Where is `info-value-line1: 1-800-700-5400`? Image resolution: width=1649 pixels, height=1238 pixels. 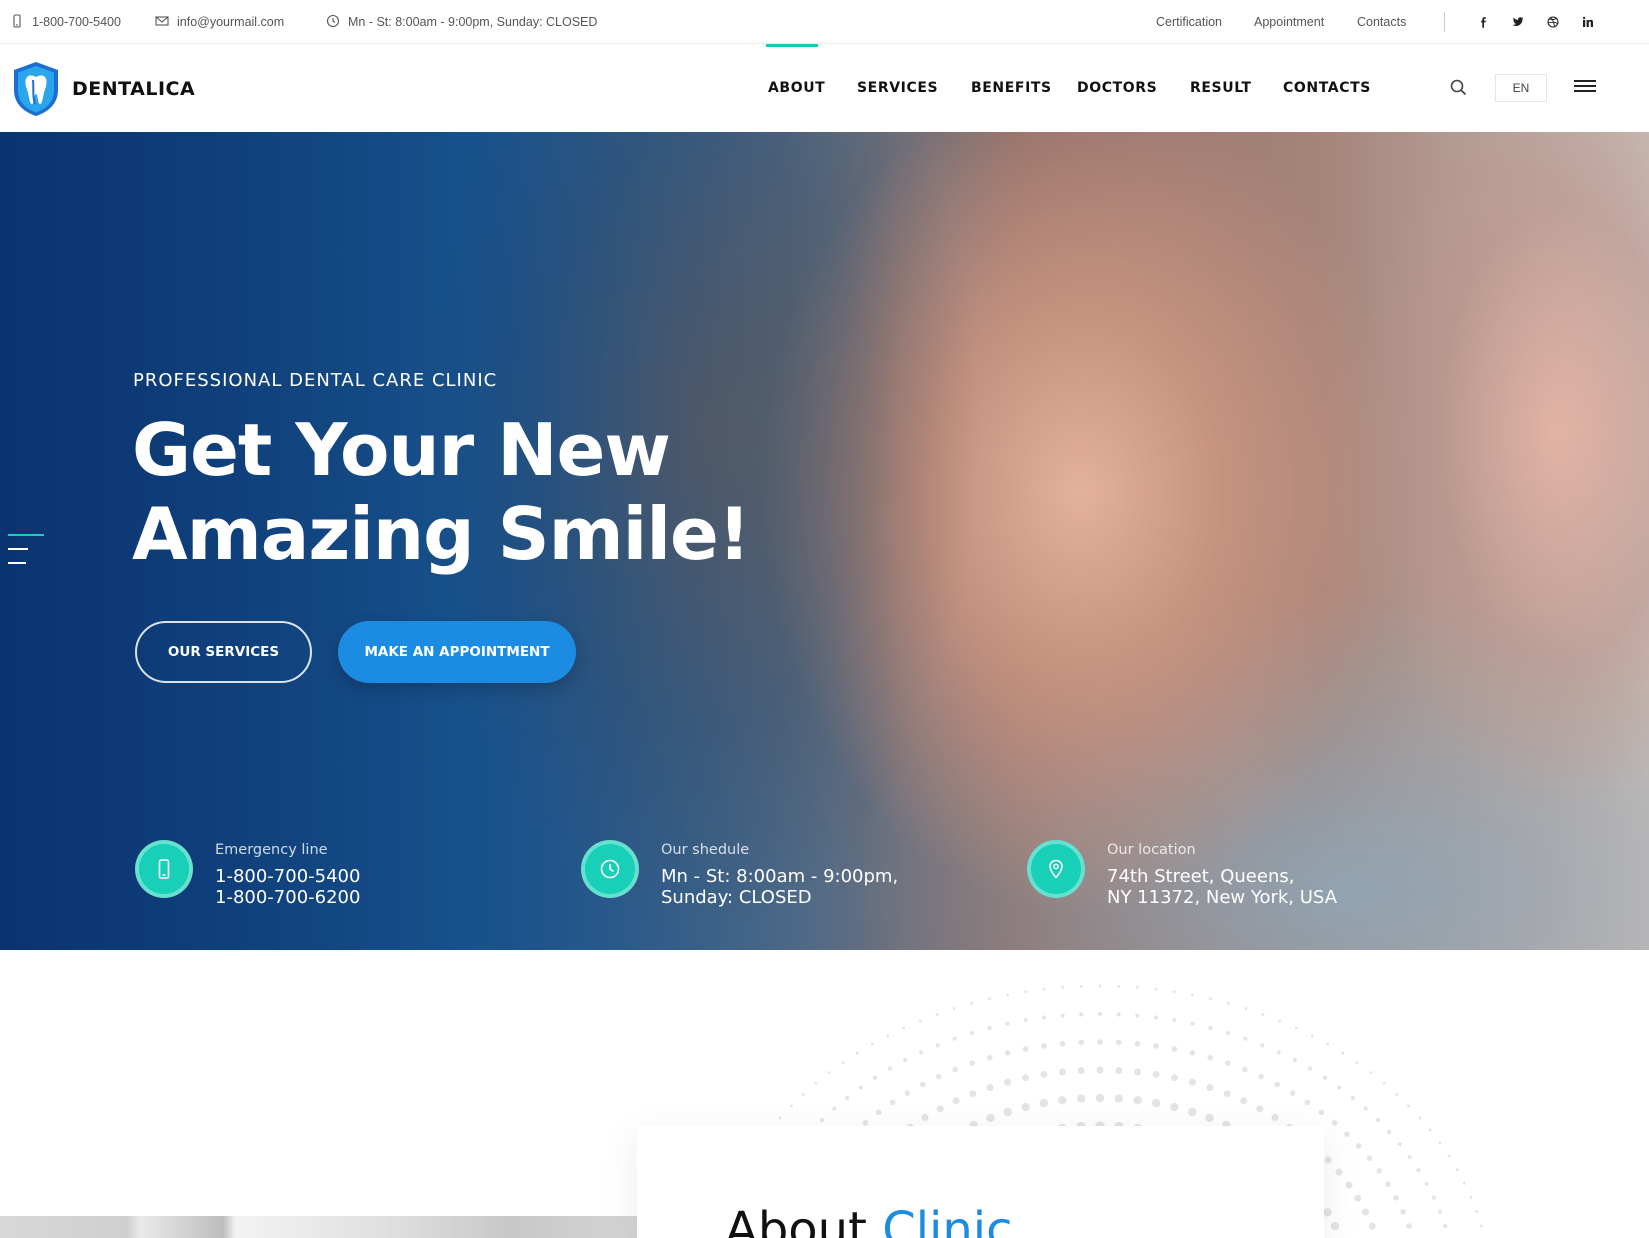
info-value-line1: 1-800-700-5400 is located at coordinates (287, 876).